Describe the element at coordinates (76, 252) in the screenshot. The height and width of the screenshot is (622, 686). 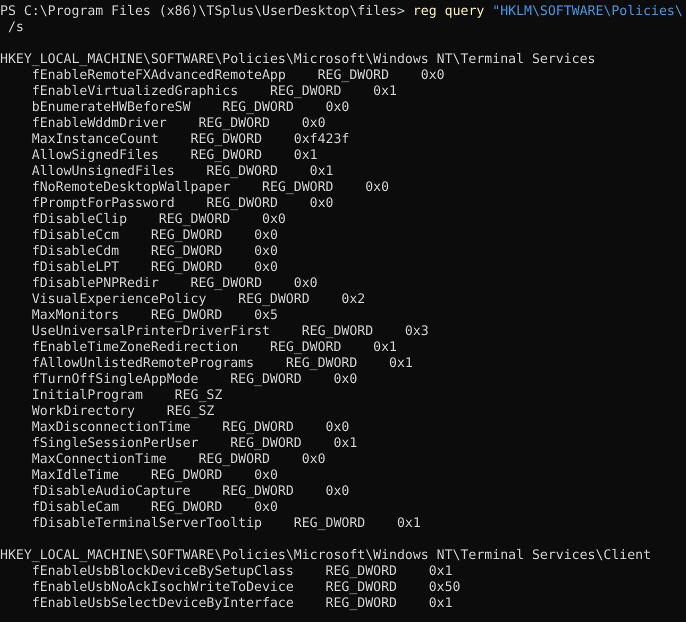
I see `value-name: fDisableCdm` at that location.